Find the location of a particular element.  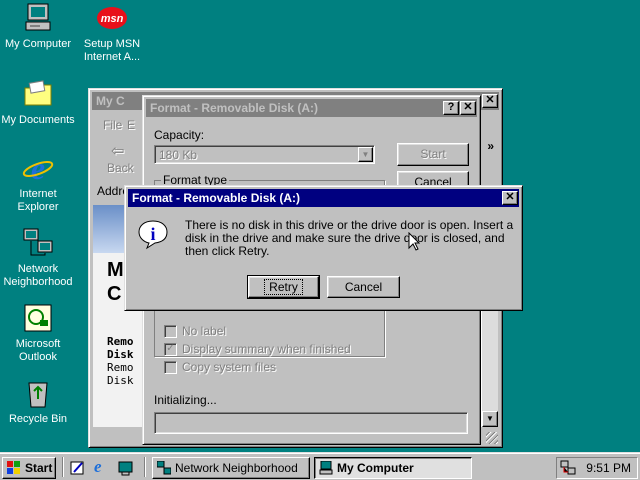

option-copy-system-files: Copy system files is located at coordinates (264, 368).